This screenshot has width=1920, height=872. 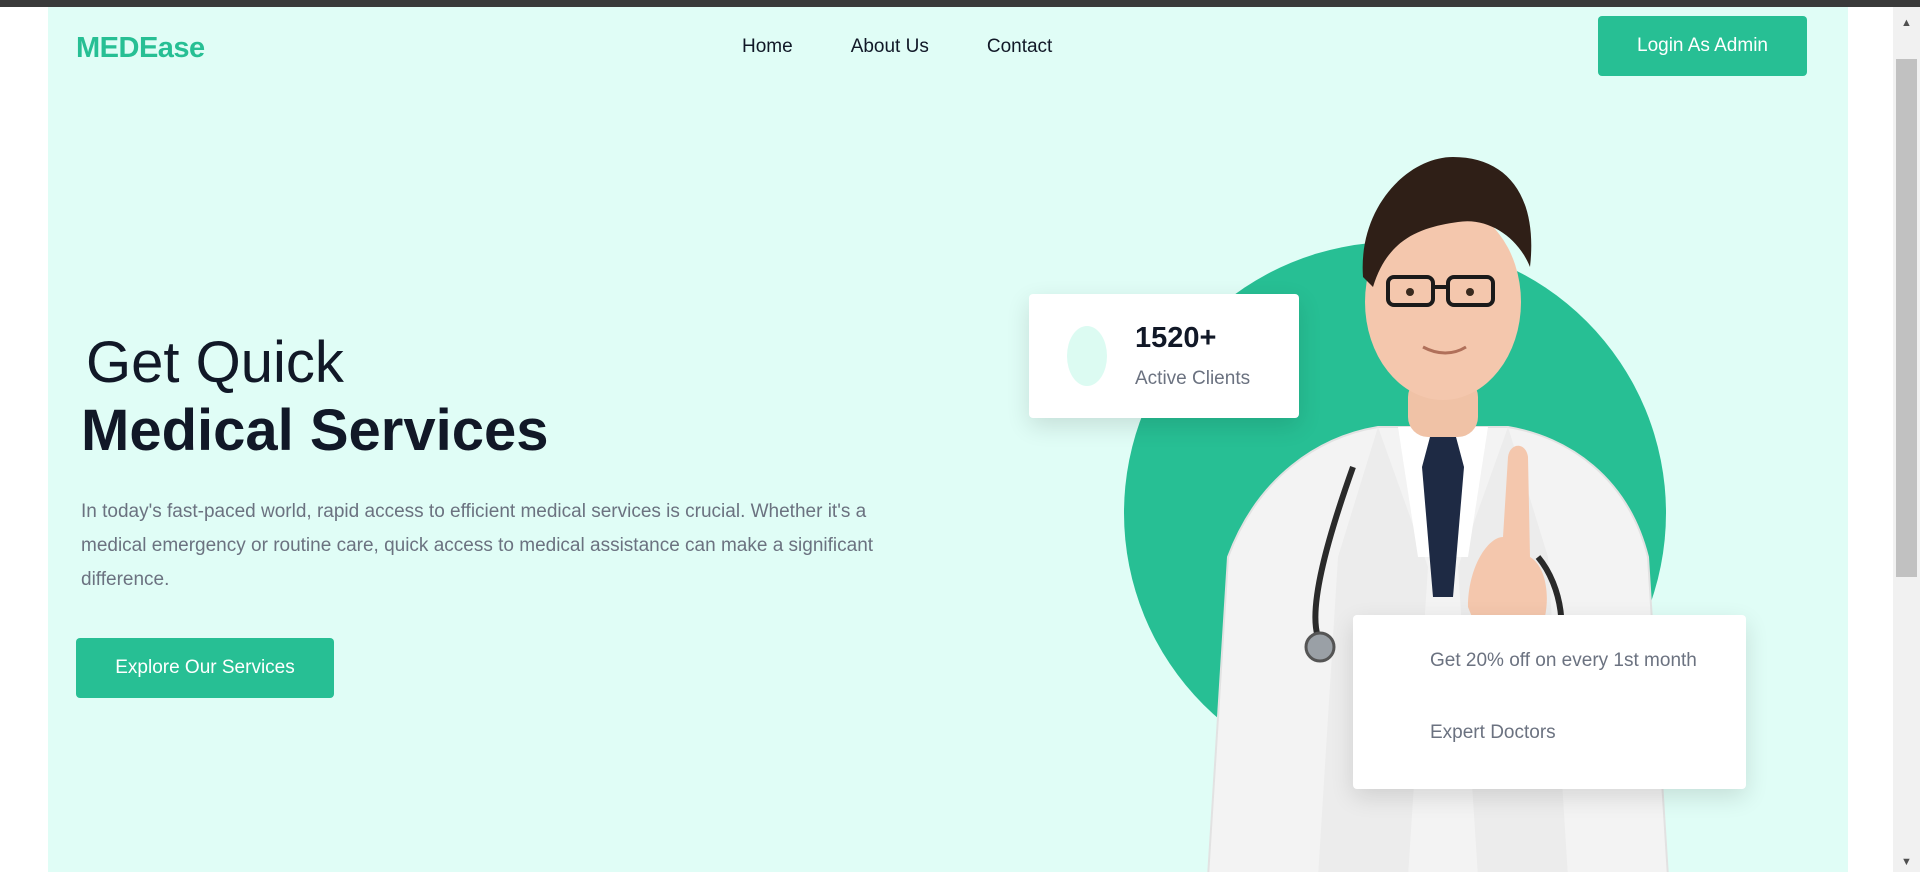 I want to click on scroll-up-arrow-icon: ▲, so click(x=1906, y=23).